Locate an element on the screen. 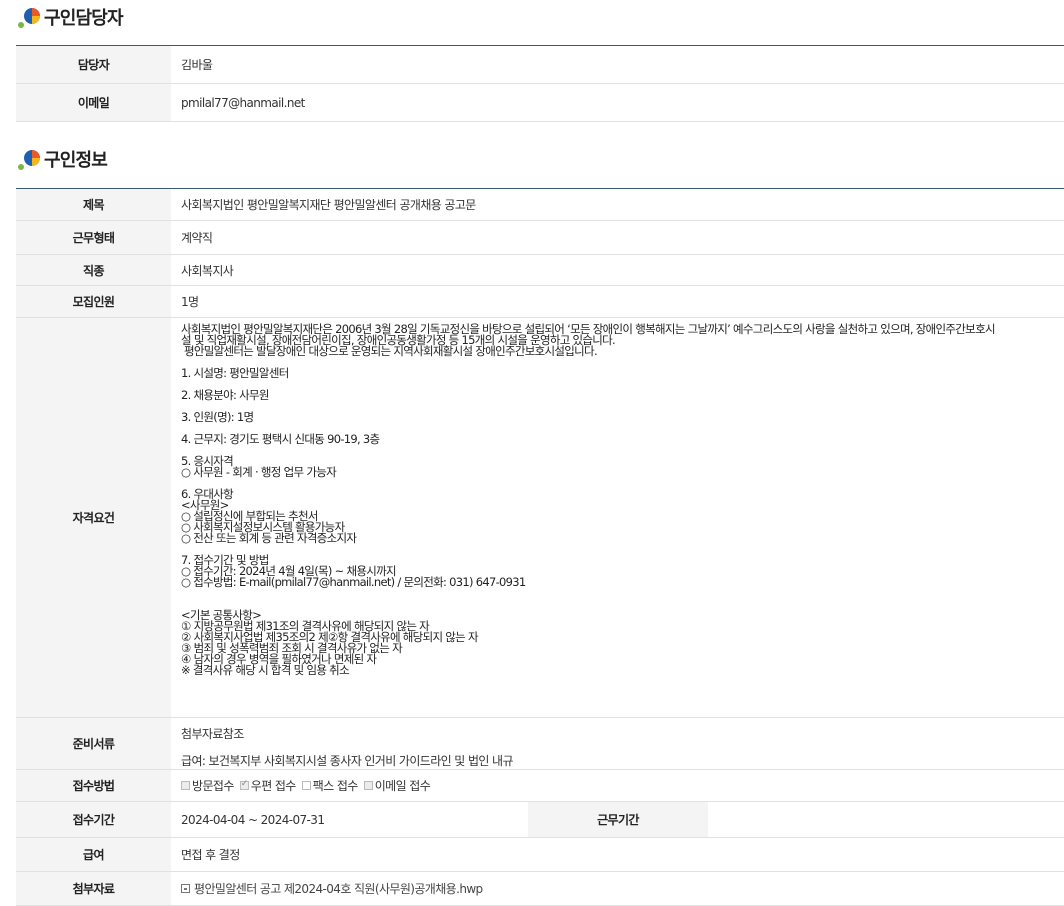 The width and height of the screenshot is (1064, 906). row-label: 근무형태 is located at coordinates (93, 237).